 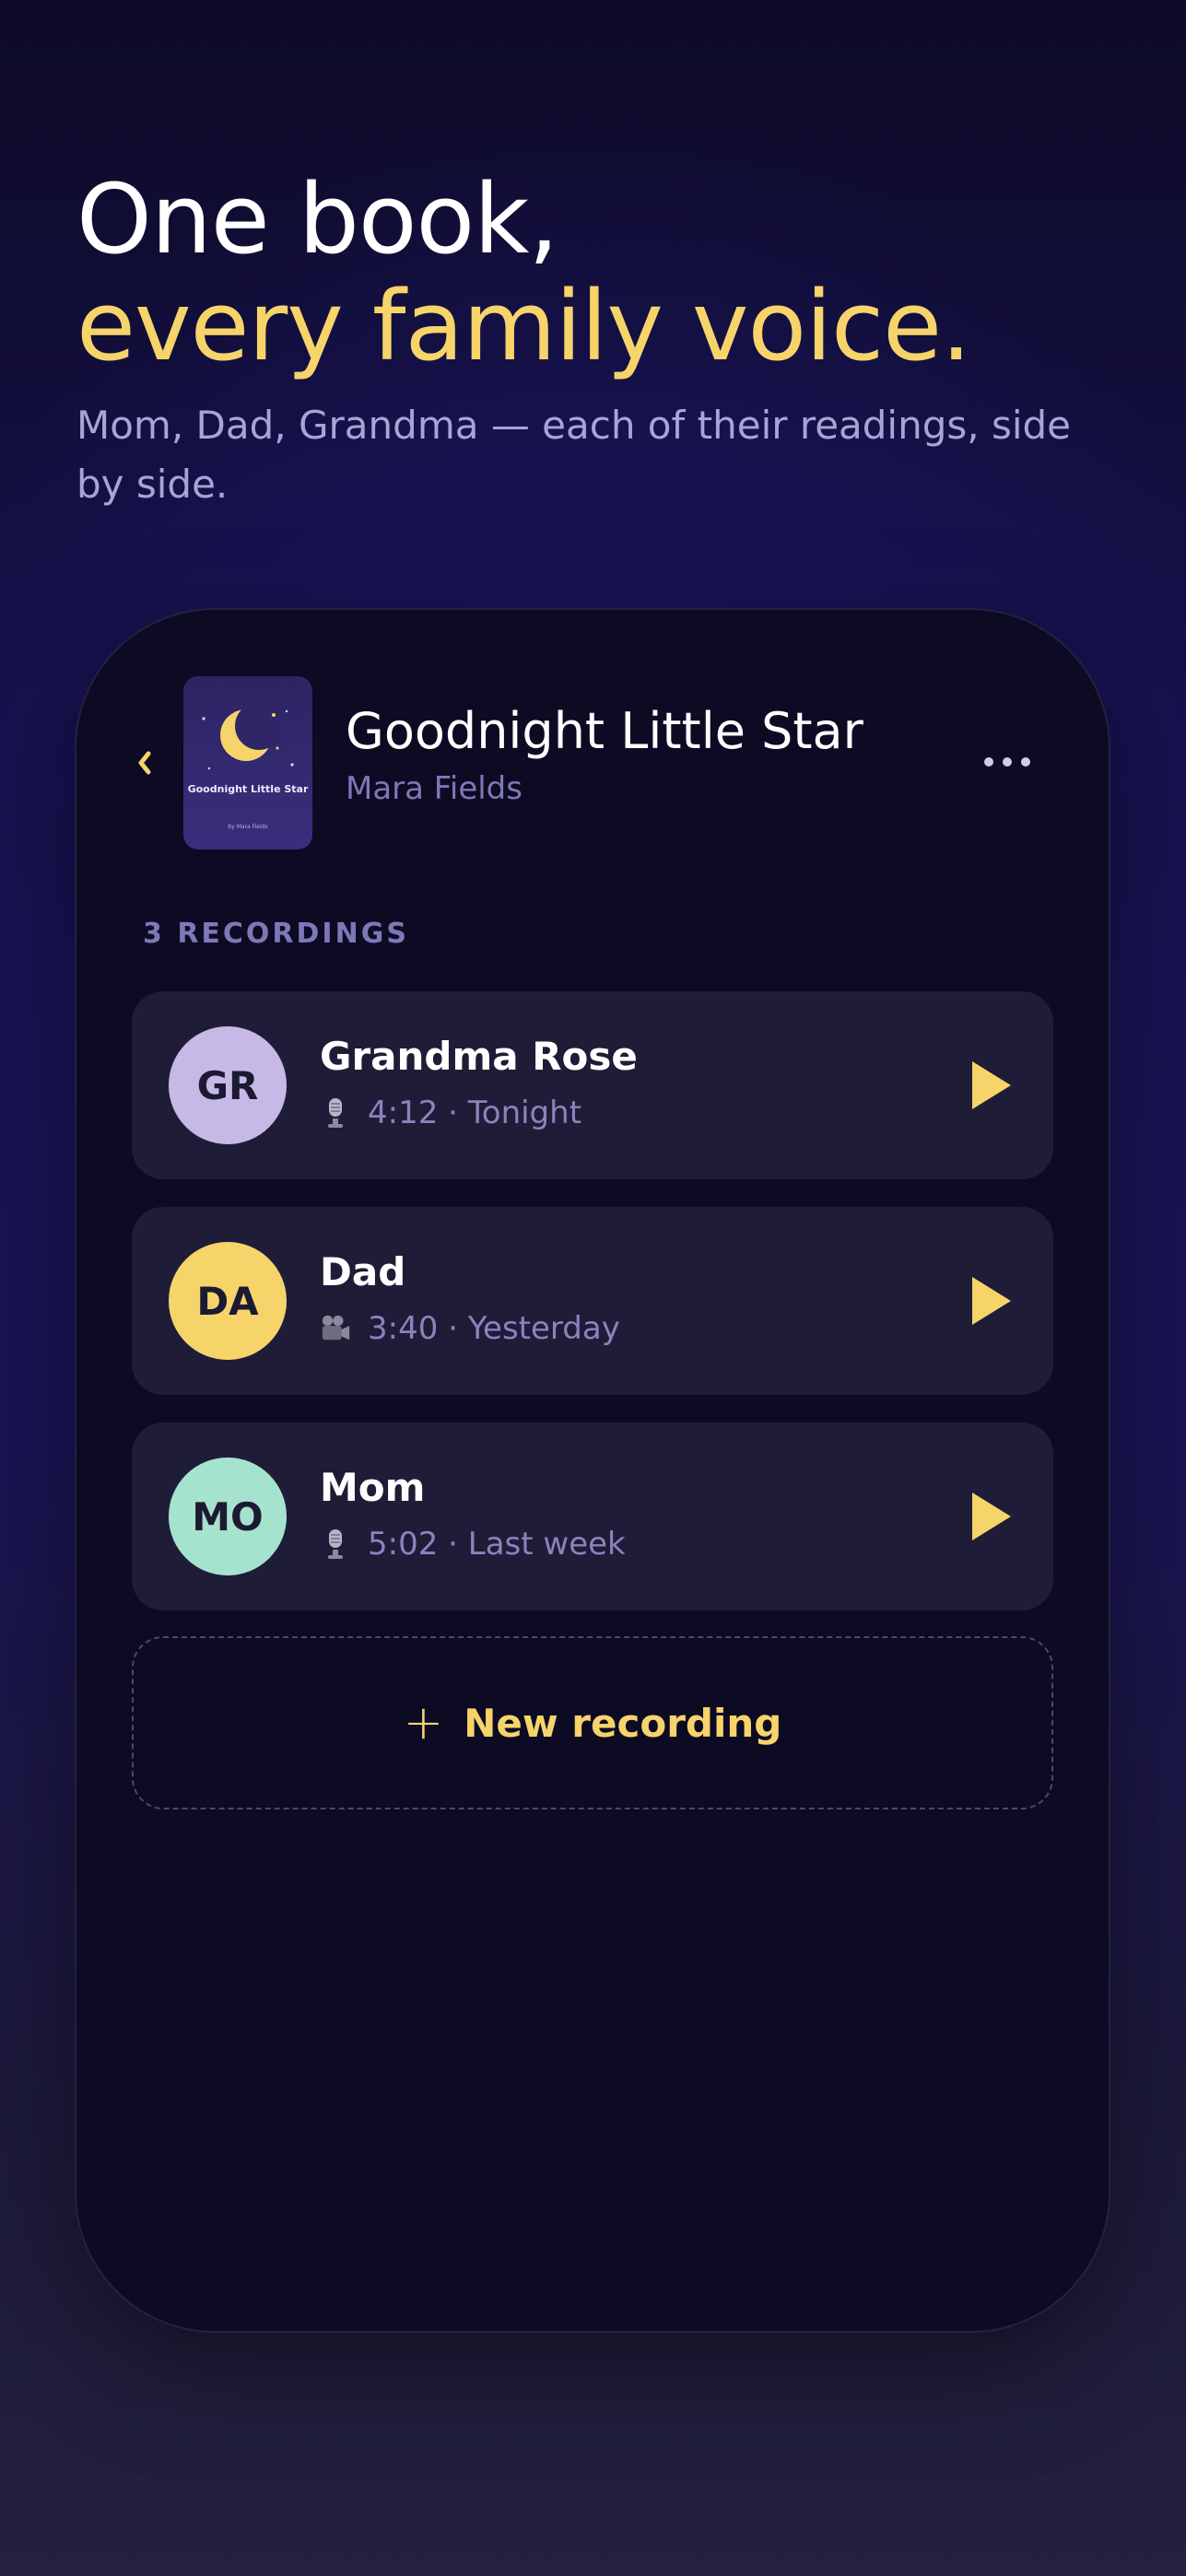 I want to click on recording-meta: 5:02 · Last week, so click(x=473, y=1544).